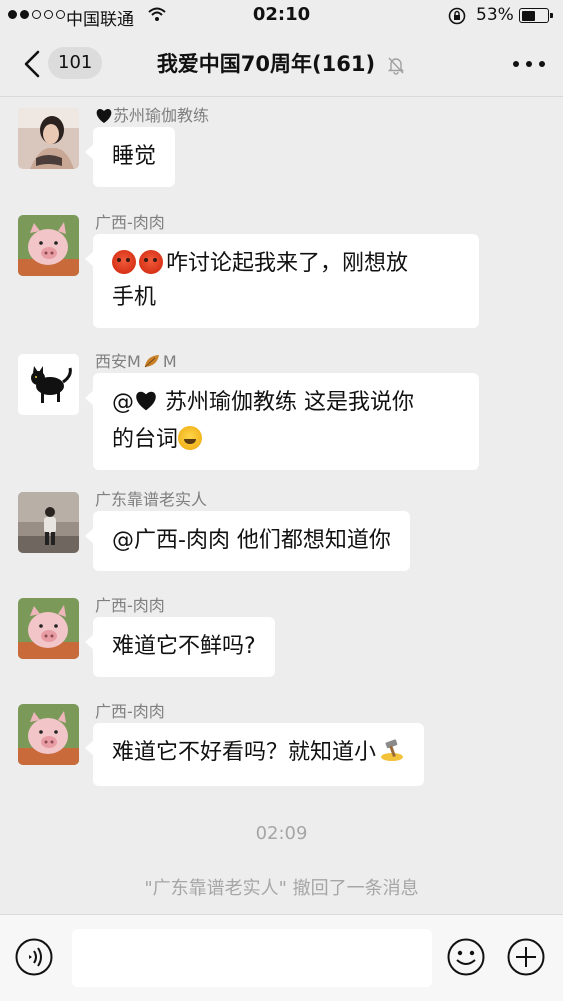 The height and width of the screenshot is (1001, 563). I want to click on sender-name: 广东靠谱老实人, so click(151, 499).